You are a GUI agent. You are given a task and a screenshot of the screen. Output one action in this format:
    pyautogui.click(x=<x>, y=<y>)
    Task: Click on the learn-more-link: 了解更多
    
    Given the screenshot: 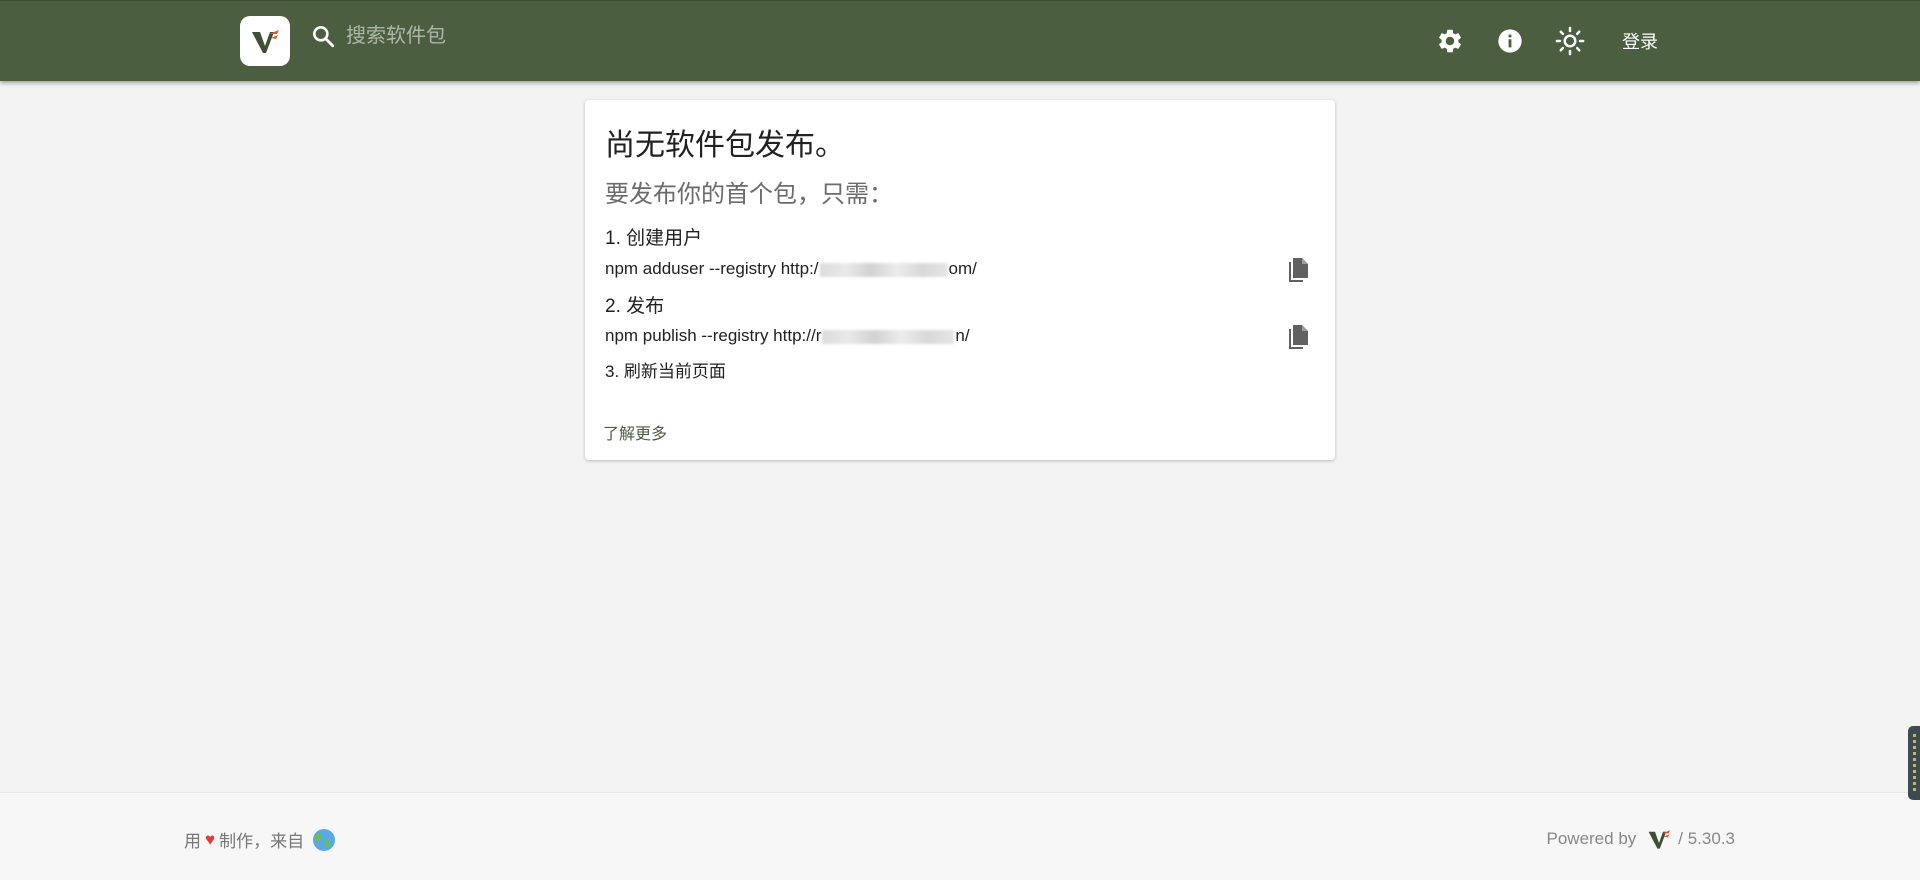 What is the action you would take?
    pyautogui.click(x=635, y=432)
    